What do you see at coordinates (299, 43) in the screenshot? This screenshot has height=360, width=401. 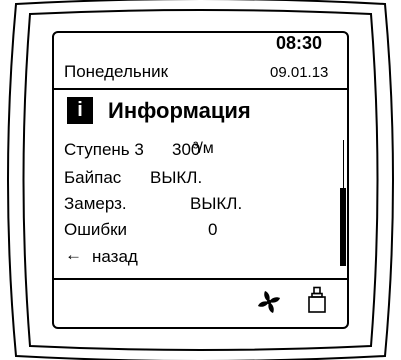 I see `clock-time: 08:30` at bounding box center [299, 43].